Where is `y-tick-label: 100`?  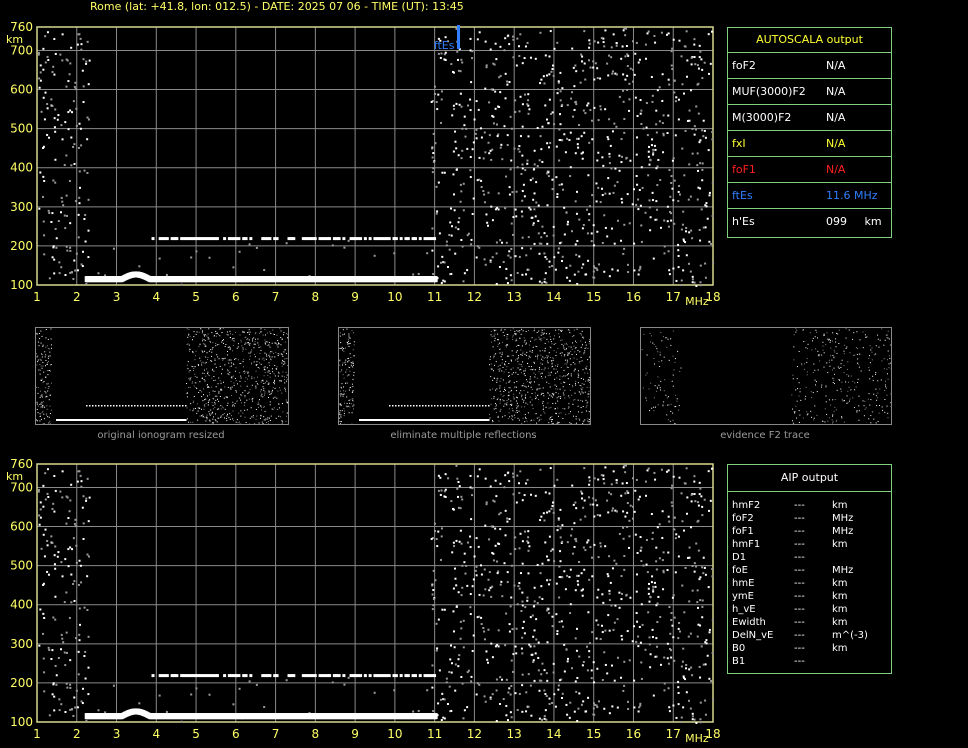
y-tick-label: 100 is located at coordinates (21, 722).